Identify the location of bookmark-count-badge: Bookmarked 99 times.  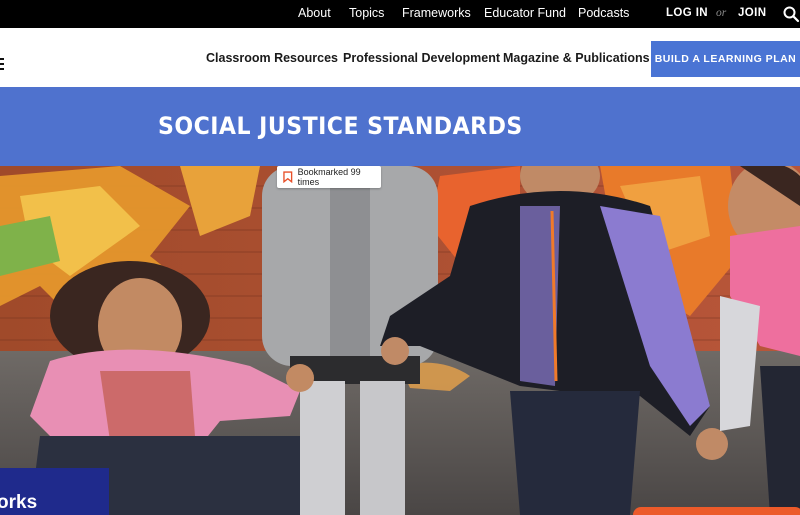
(329, 177).